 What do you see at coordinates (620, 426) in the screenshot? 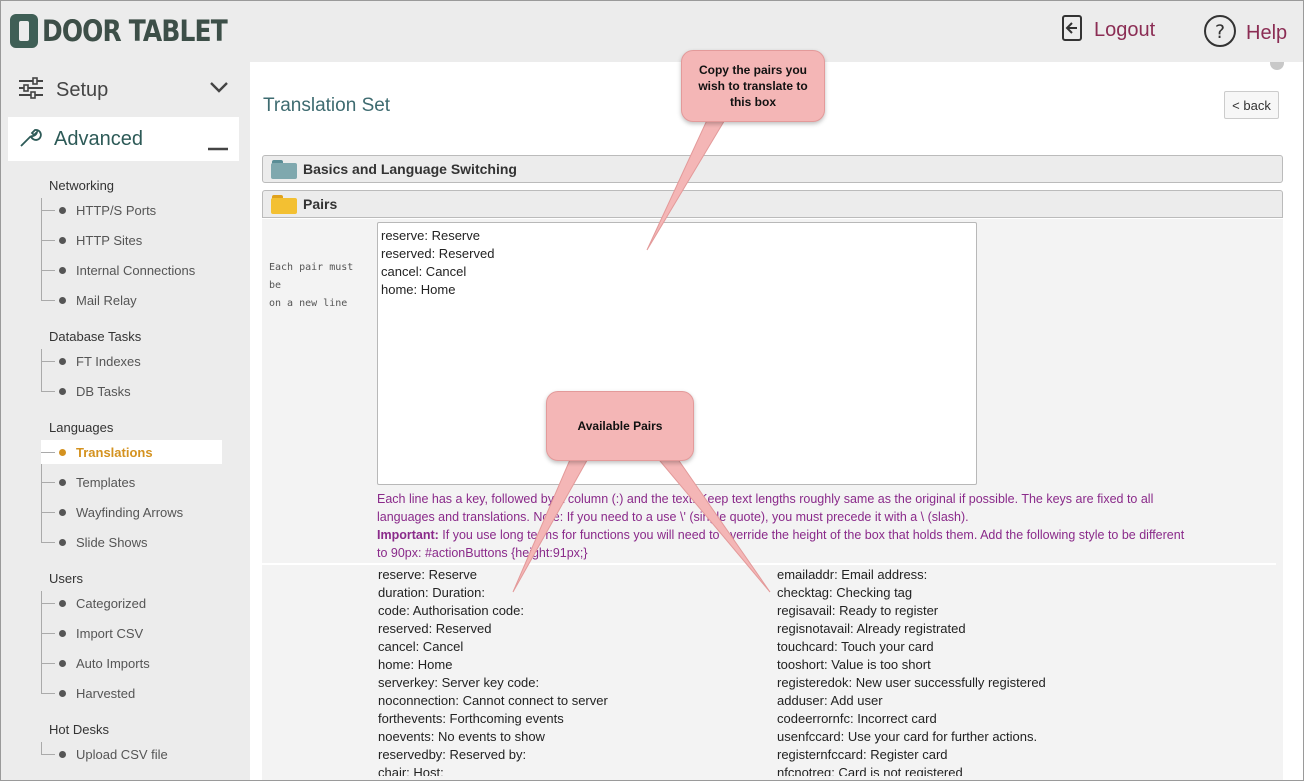
I see `callout-available-pairs: Available Pairs` at bounding box center [620, 426].